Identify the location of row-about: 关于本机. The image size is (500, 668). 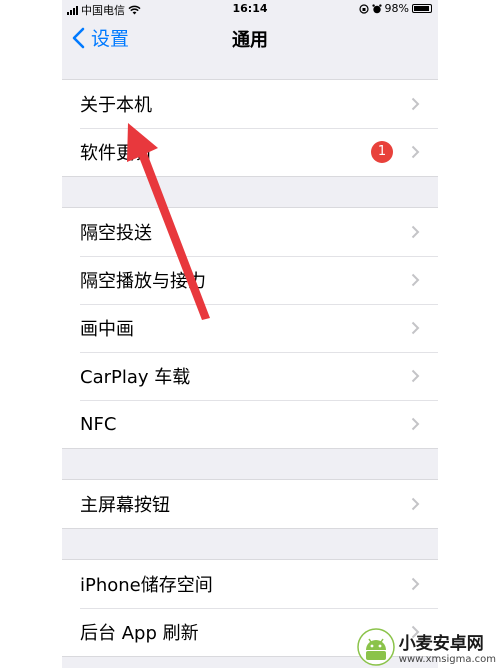
(250, 104).